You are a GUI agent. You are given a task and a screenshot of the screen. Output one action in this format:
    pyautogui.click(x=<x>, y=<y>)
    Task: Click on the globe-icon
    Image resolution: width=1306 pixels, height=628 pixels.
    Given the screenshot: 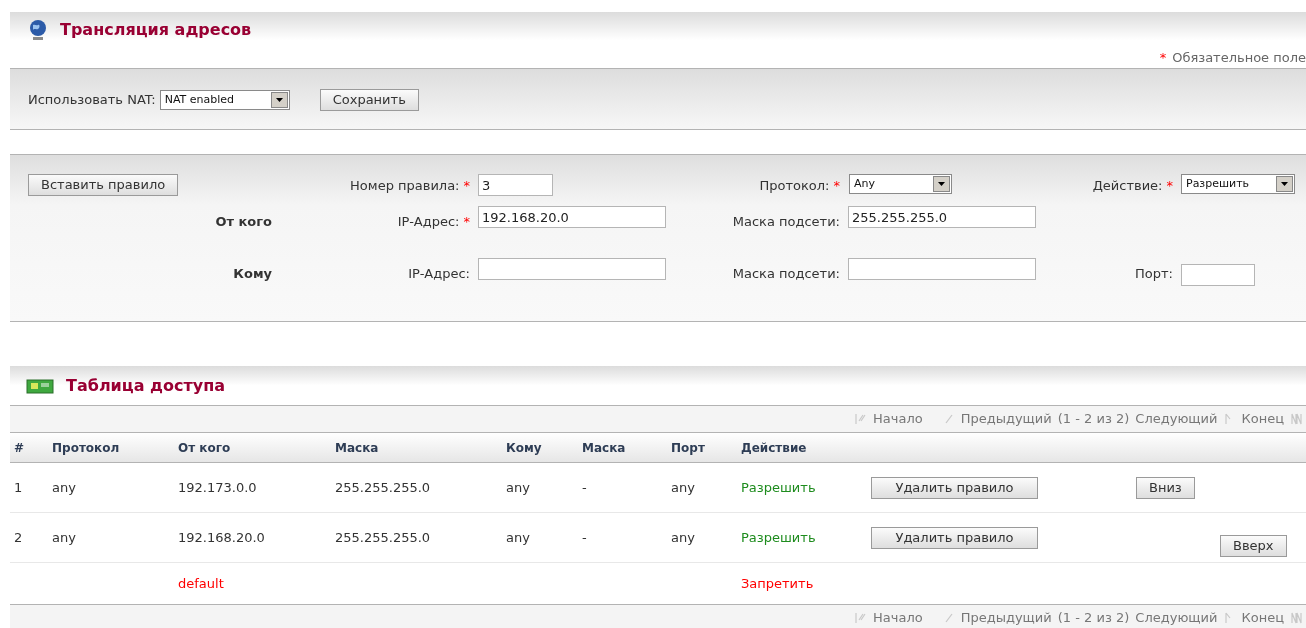 What is the action you would take?
    pyautogui.click(x=38, y=30)
    